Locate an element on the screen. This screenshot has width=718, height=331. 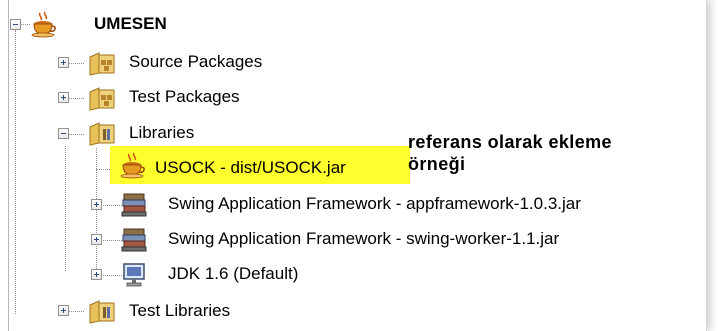
expand-toggle-appframework is located at coordinates (96, 204).